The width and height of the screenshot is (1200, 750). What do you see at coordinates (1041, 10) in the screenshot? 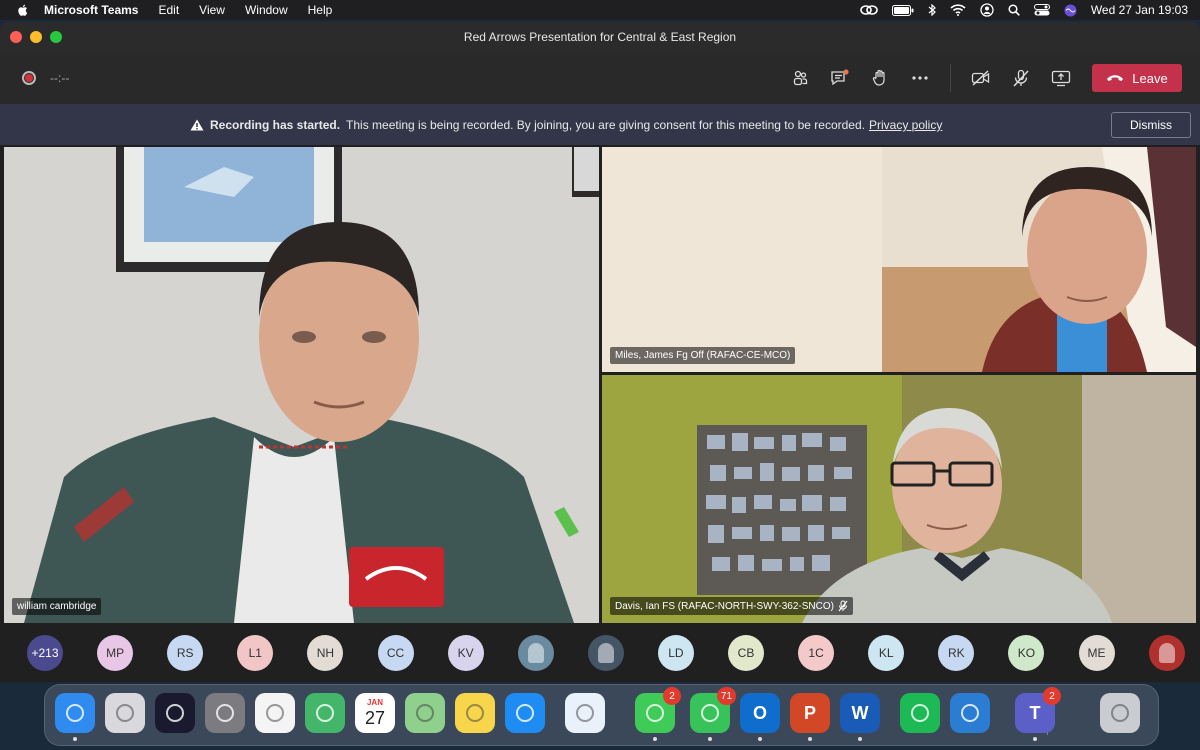
I see `control-center-icon` at bounding box center [1041, 10].